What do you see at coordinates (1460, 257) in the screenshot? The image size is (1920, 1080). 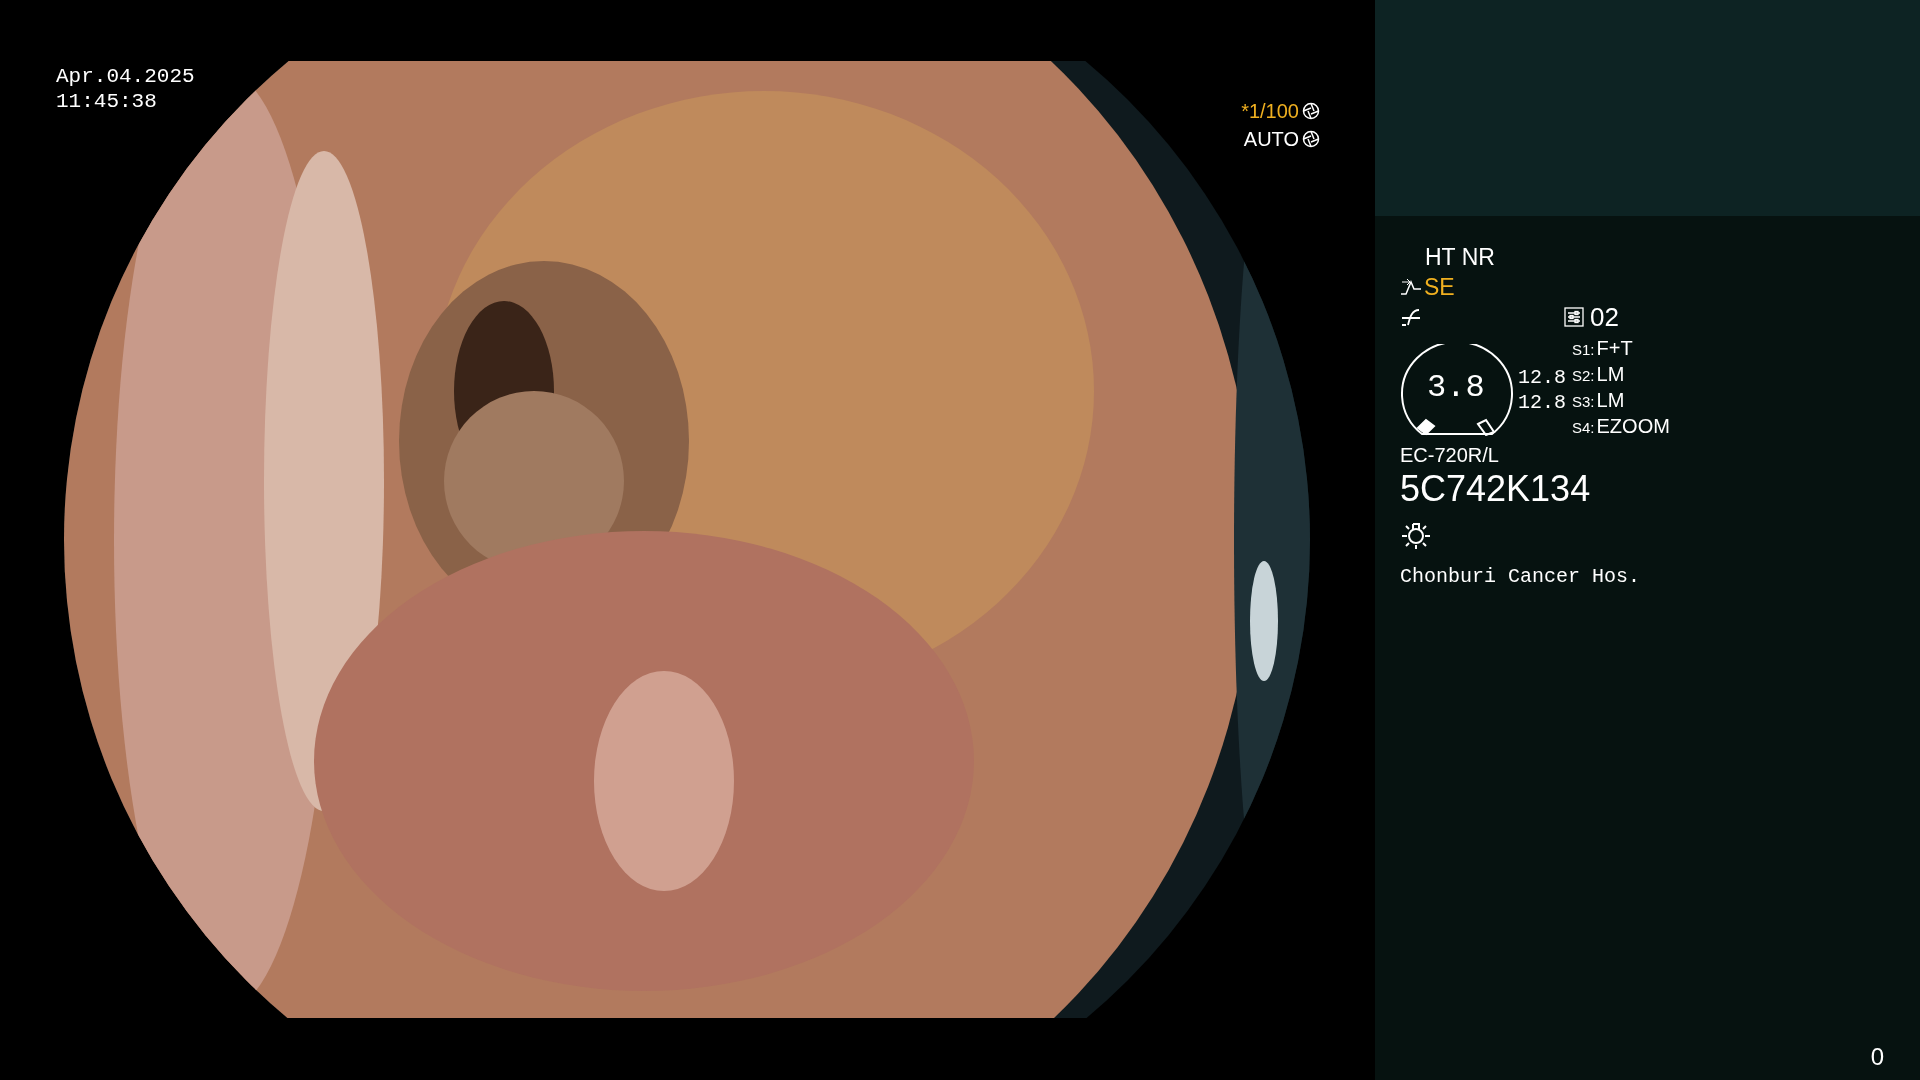 I see `enhancement-modes: HT NR` at bounding box center [1460, 257].